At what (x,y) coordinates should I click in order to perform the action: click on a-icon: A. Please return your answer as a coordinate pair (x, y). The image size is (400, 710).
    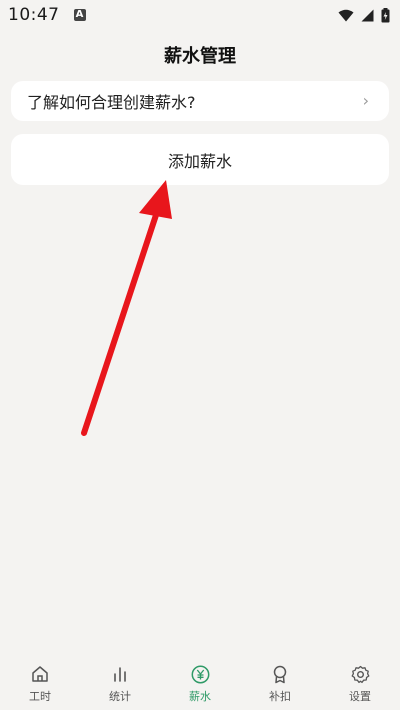
    Looking at the image, I should click on (79, 15).